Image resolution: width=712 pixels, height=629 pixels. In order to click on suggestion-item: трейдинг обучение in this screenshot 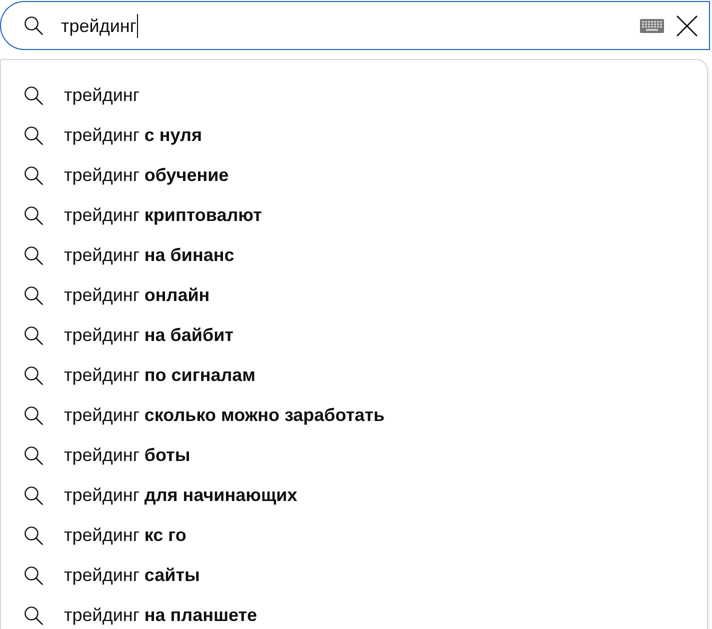, I will do `click(354, 175)`.